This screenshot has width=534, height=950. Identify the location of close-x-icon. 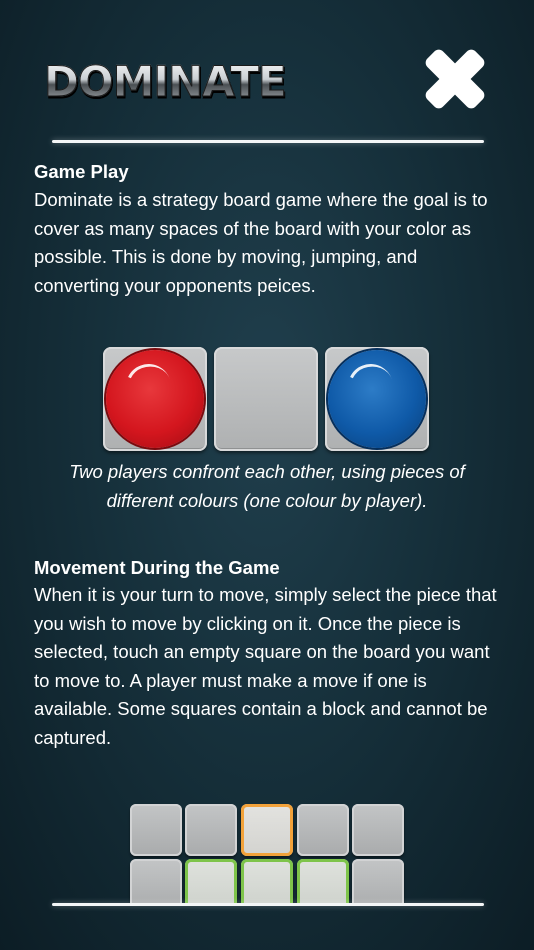
(455, 79).